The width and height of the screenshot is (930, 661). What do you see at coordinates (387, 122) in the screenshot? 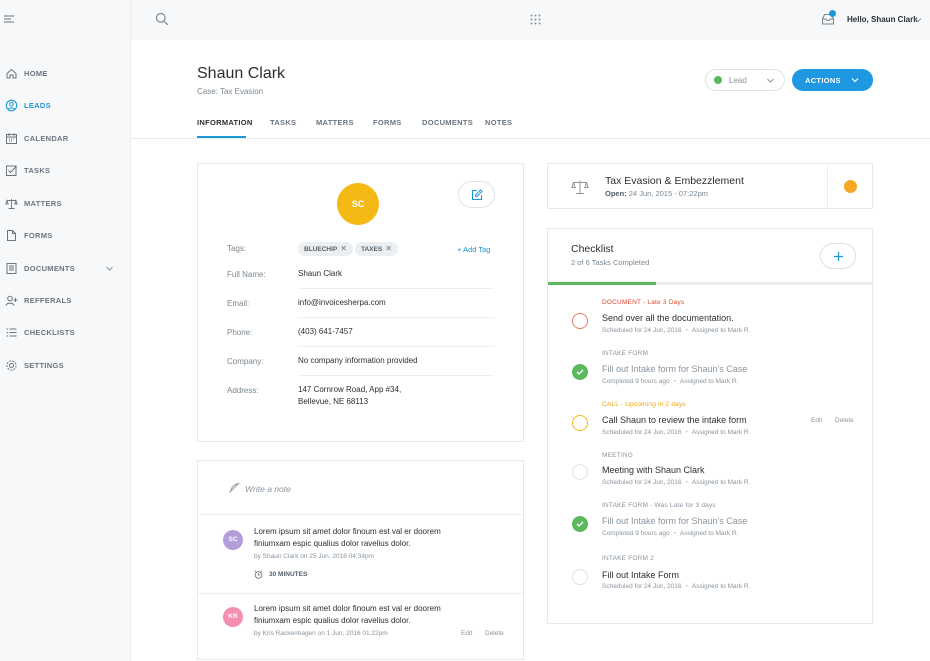
I see `tab-forms: FORMS` at bounding box center [387, 122].